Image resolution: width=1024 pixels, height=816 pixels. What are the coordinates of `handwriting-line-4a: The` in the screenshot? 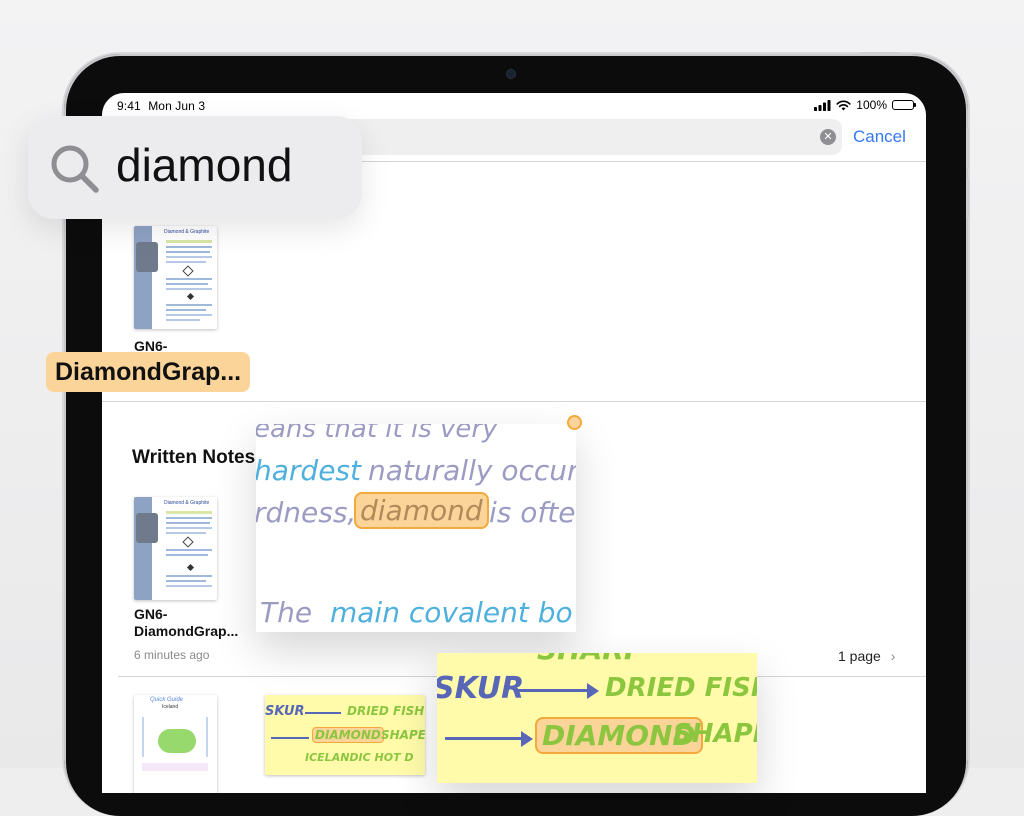 It's located at (286, 612).